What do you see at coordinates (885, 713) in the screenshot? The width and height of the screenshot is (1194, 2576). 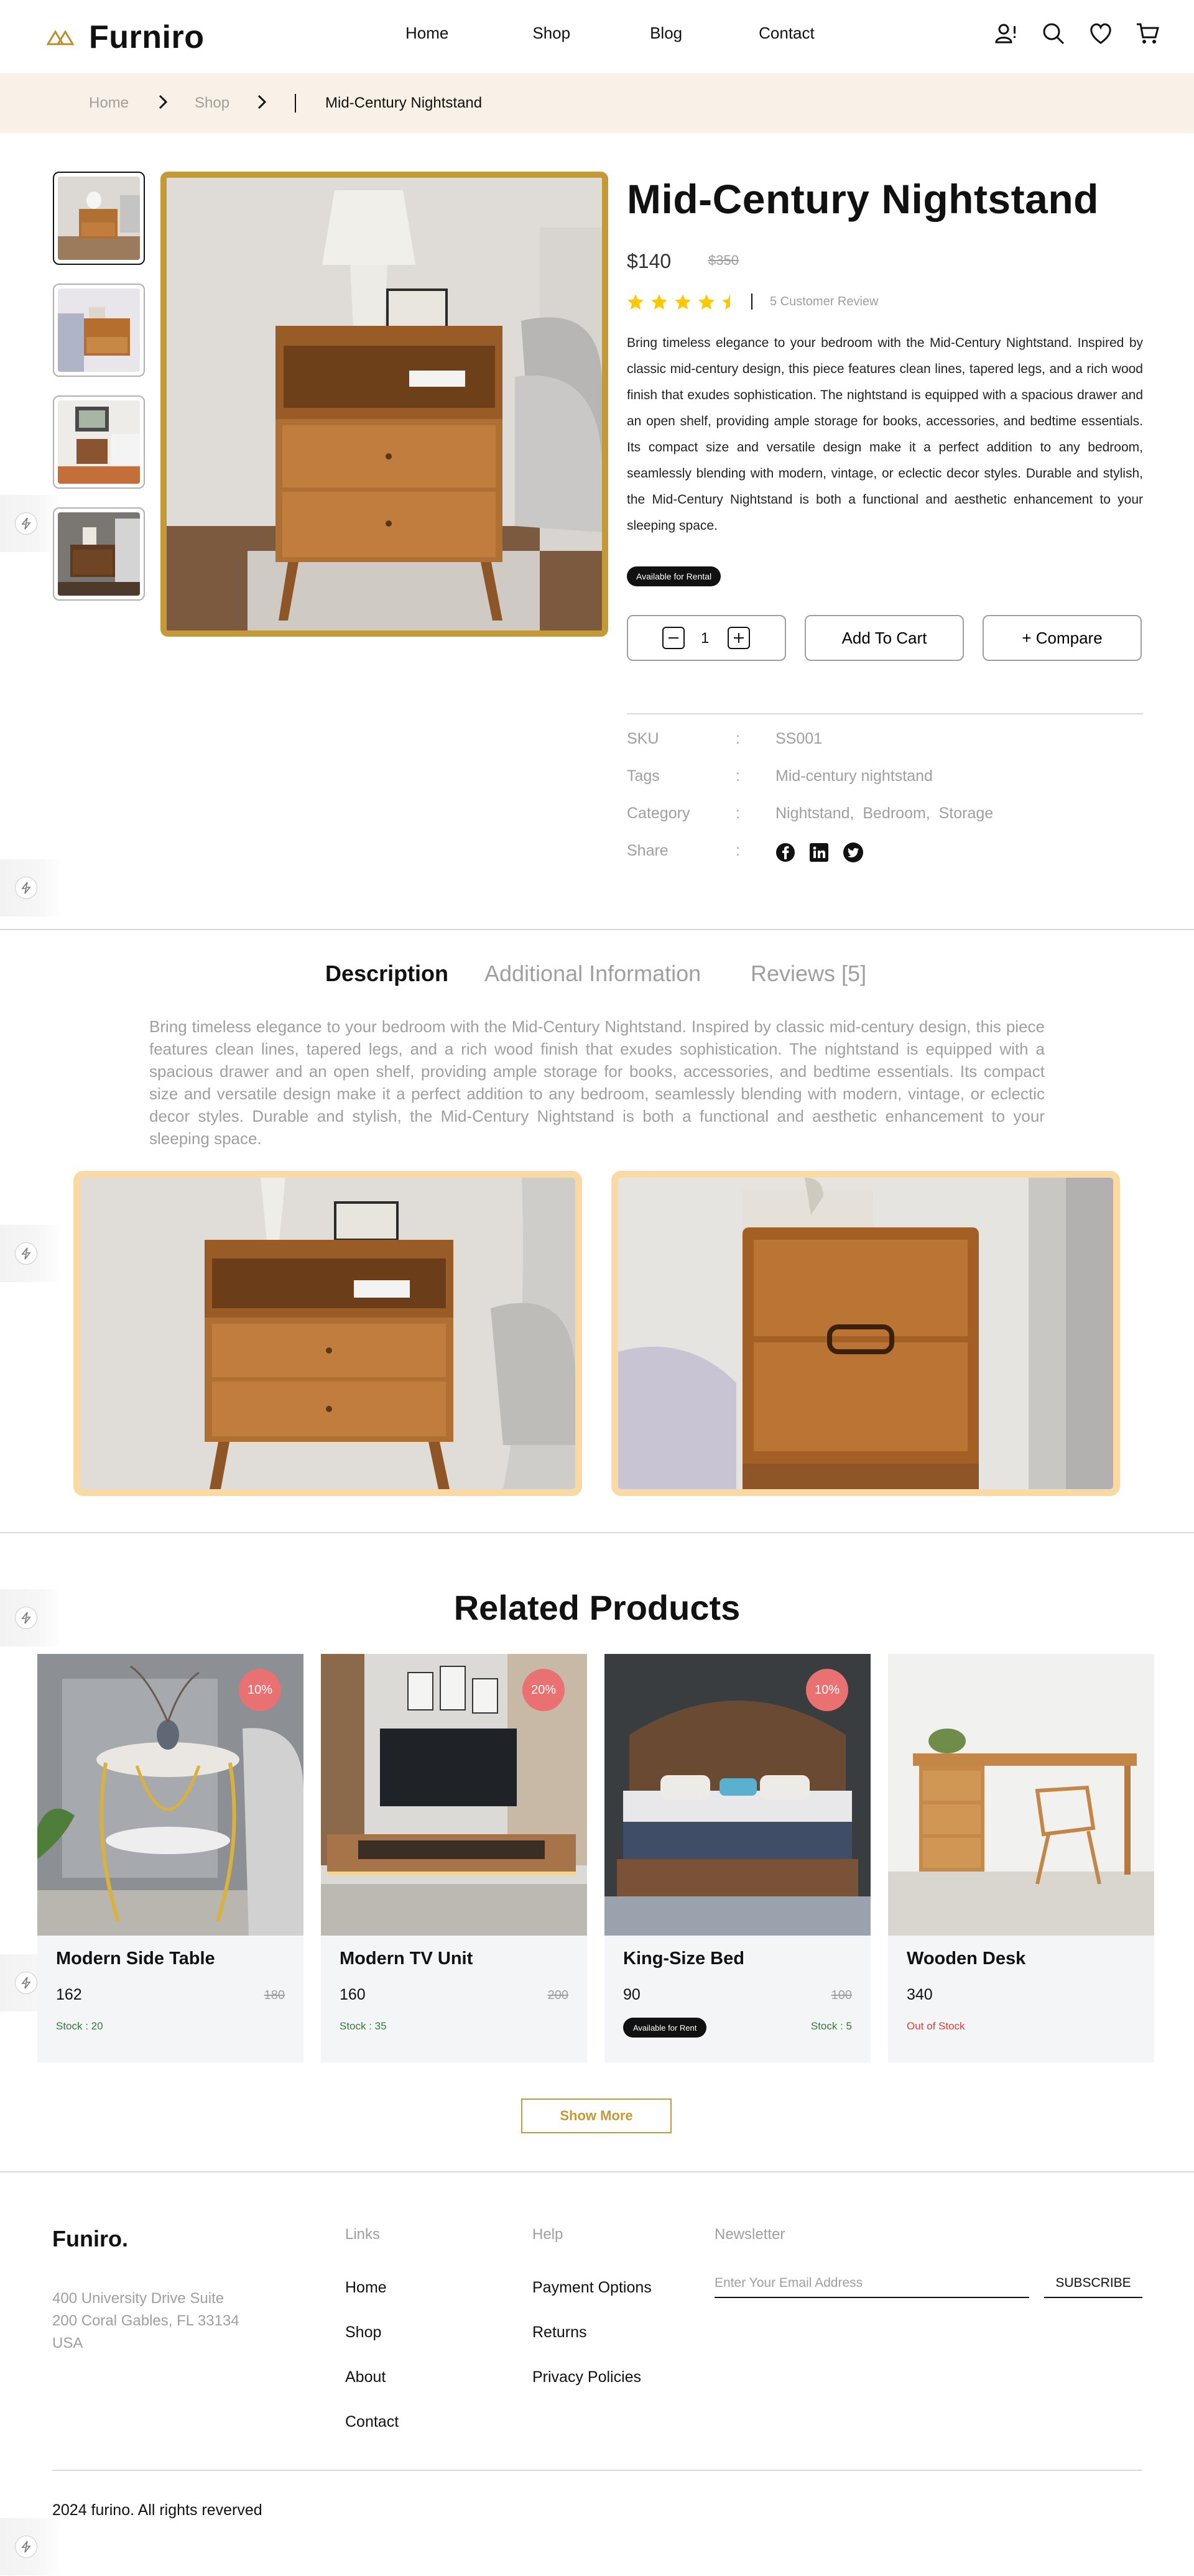 I see `divider` at bounding box center [885, 713].